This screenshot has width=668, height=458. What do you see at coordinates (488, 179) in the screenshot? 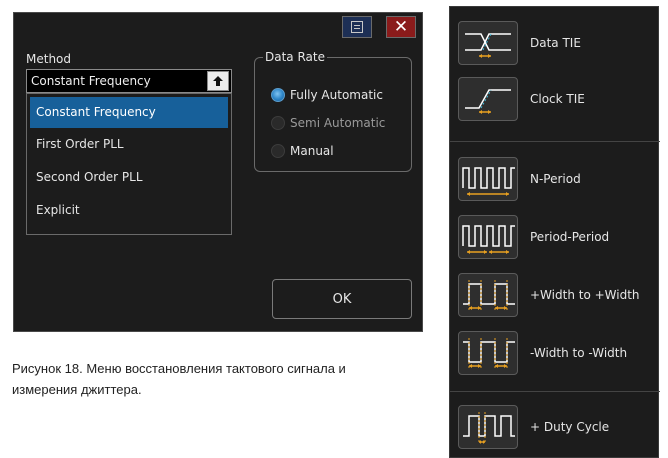
I see `n-period-icon` at bounding box center [488, 179].